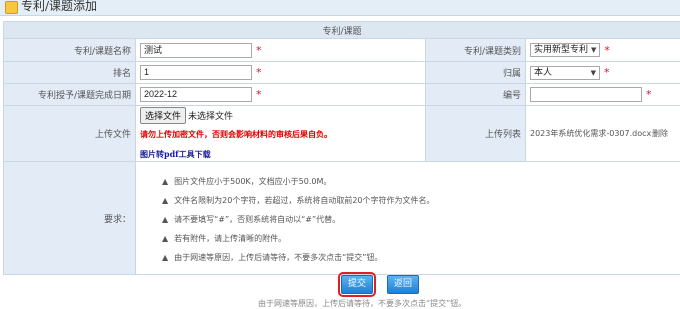 Image resolution: width=680 pixels, height=309 pixels. I want to click on action-buttons: 提交 返回, so click(340, 285).